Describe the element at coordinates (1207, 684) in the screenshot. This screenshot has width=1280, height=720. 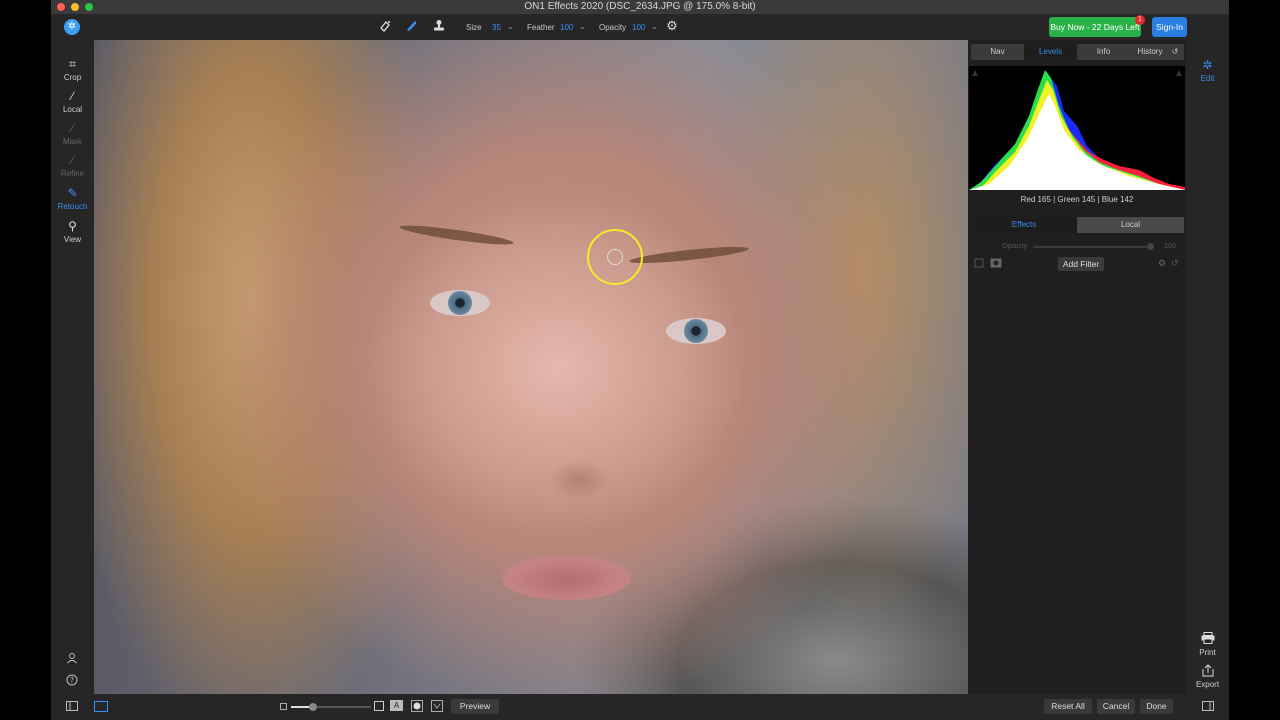
I see `export-label: Export` at that location.